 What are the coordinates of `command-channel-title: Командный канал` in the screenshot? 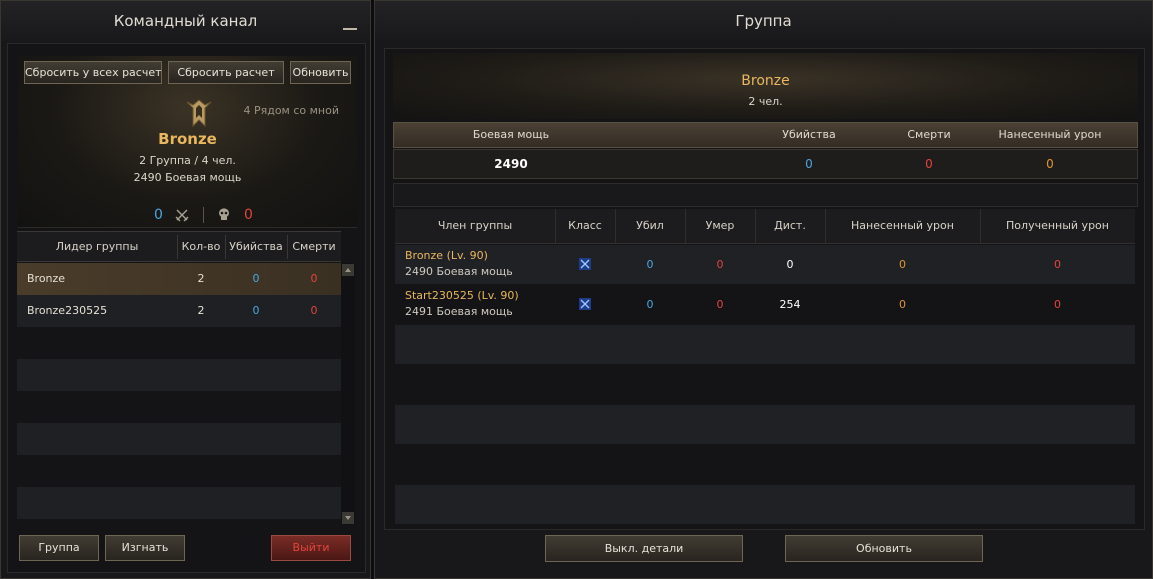 It's located at (185, 21).